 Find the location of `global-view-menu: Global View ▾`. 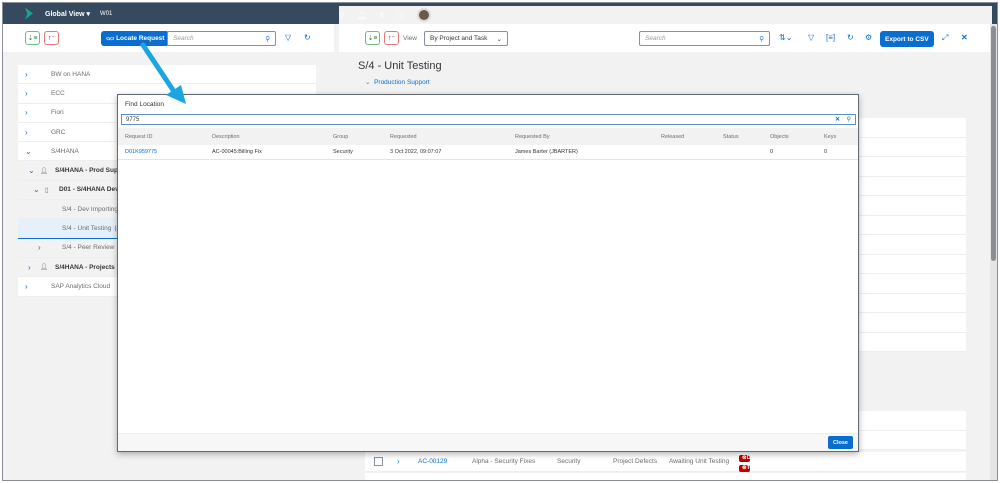

global-view-menu: Global View ▾ is located at coordinates (67, 14).